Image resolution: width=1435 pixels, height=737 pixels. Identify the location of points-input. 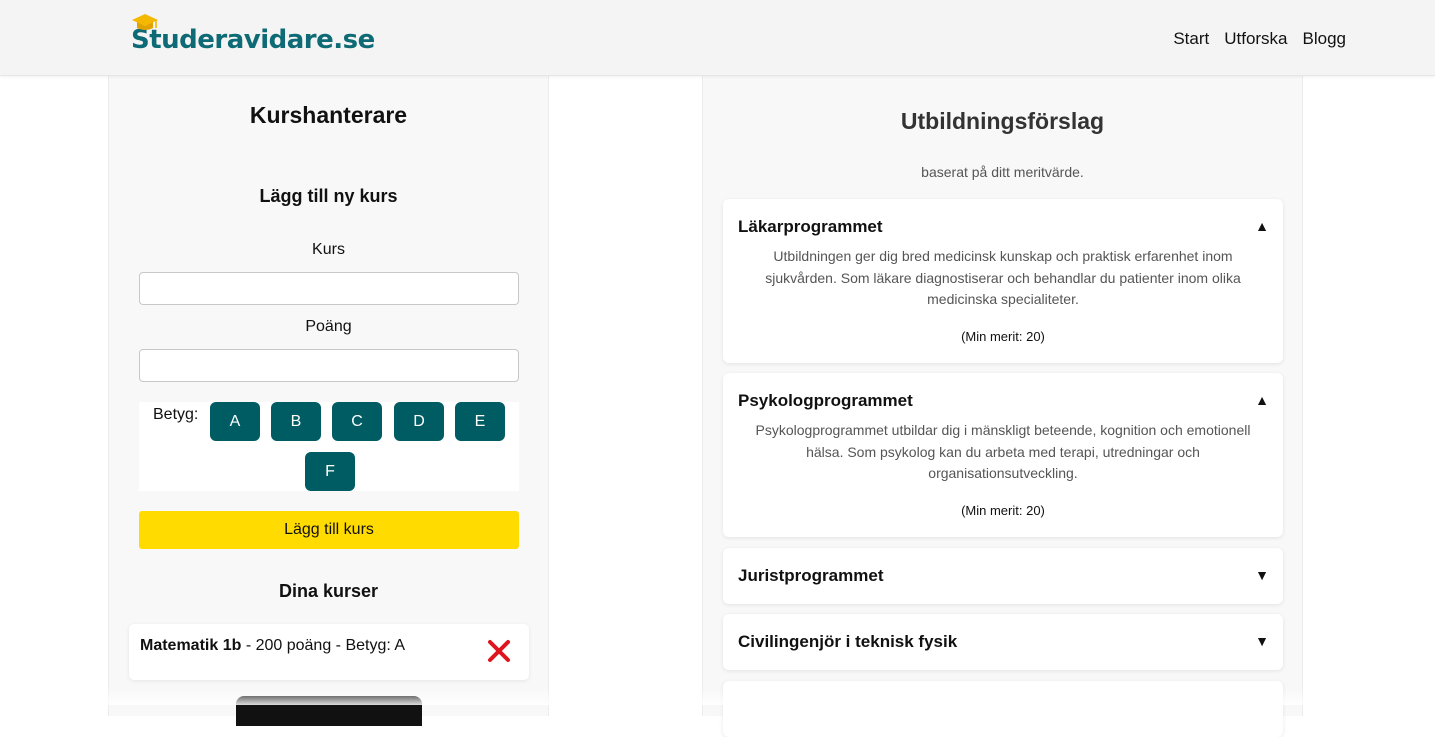
(329, 365).